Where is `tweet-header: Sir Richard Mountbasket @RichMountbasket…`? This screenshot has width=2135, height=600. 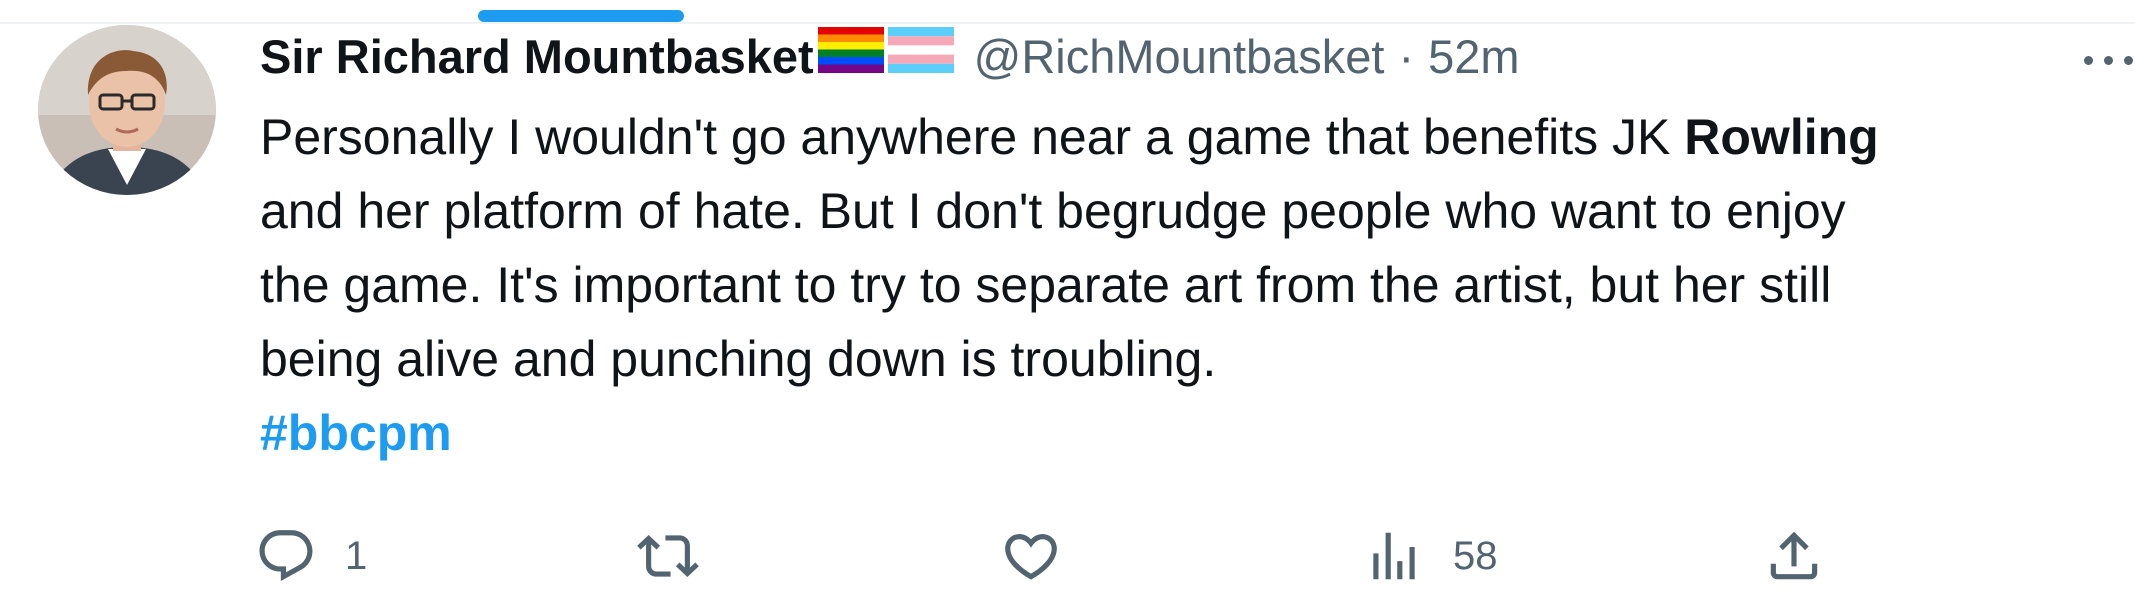 tweet-header: Sir Richard Mountbasket @RichMountbasket… is located at coordinates (890, 57).